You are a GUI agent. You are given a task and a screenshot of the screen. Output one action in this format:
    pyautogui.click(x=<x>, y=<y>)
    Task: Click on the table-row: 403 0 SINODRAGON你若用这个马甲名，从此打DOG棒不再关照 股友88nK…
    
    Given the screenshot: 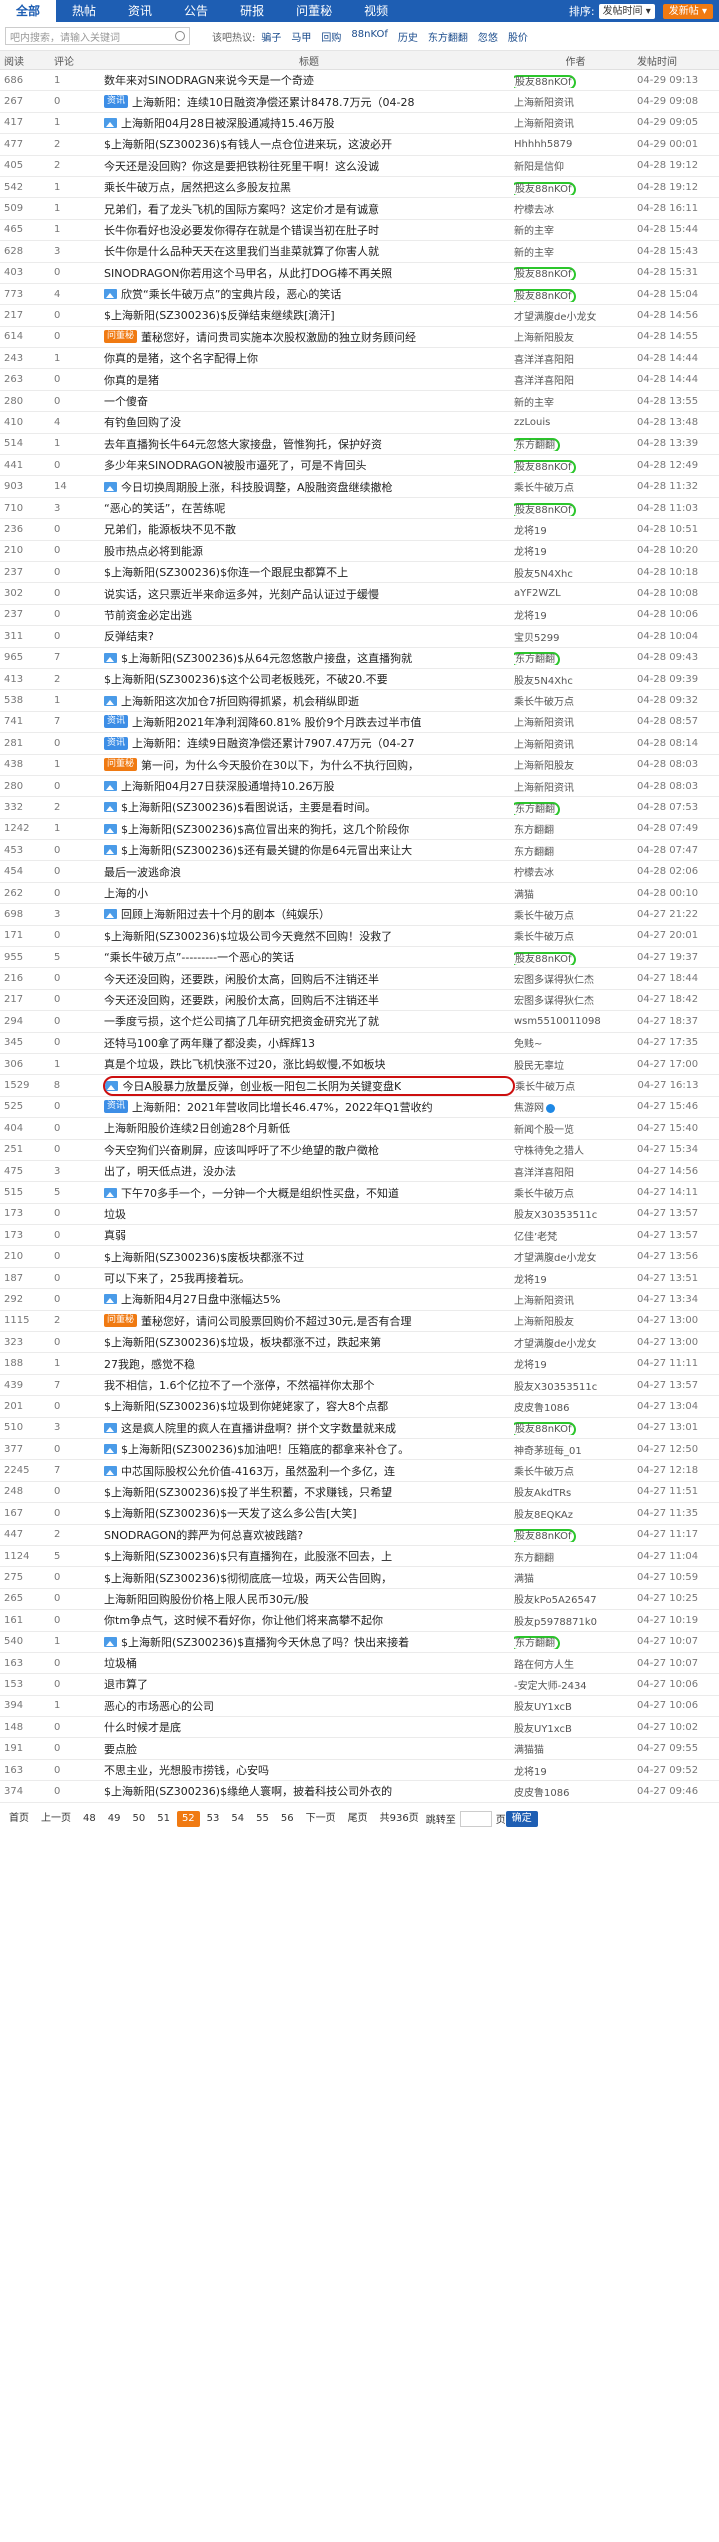 What is the action you would take?
    pyautogui.click(x=359, y=273)
    